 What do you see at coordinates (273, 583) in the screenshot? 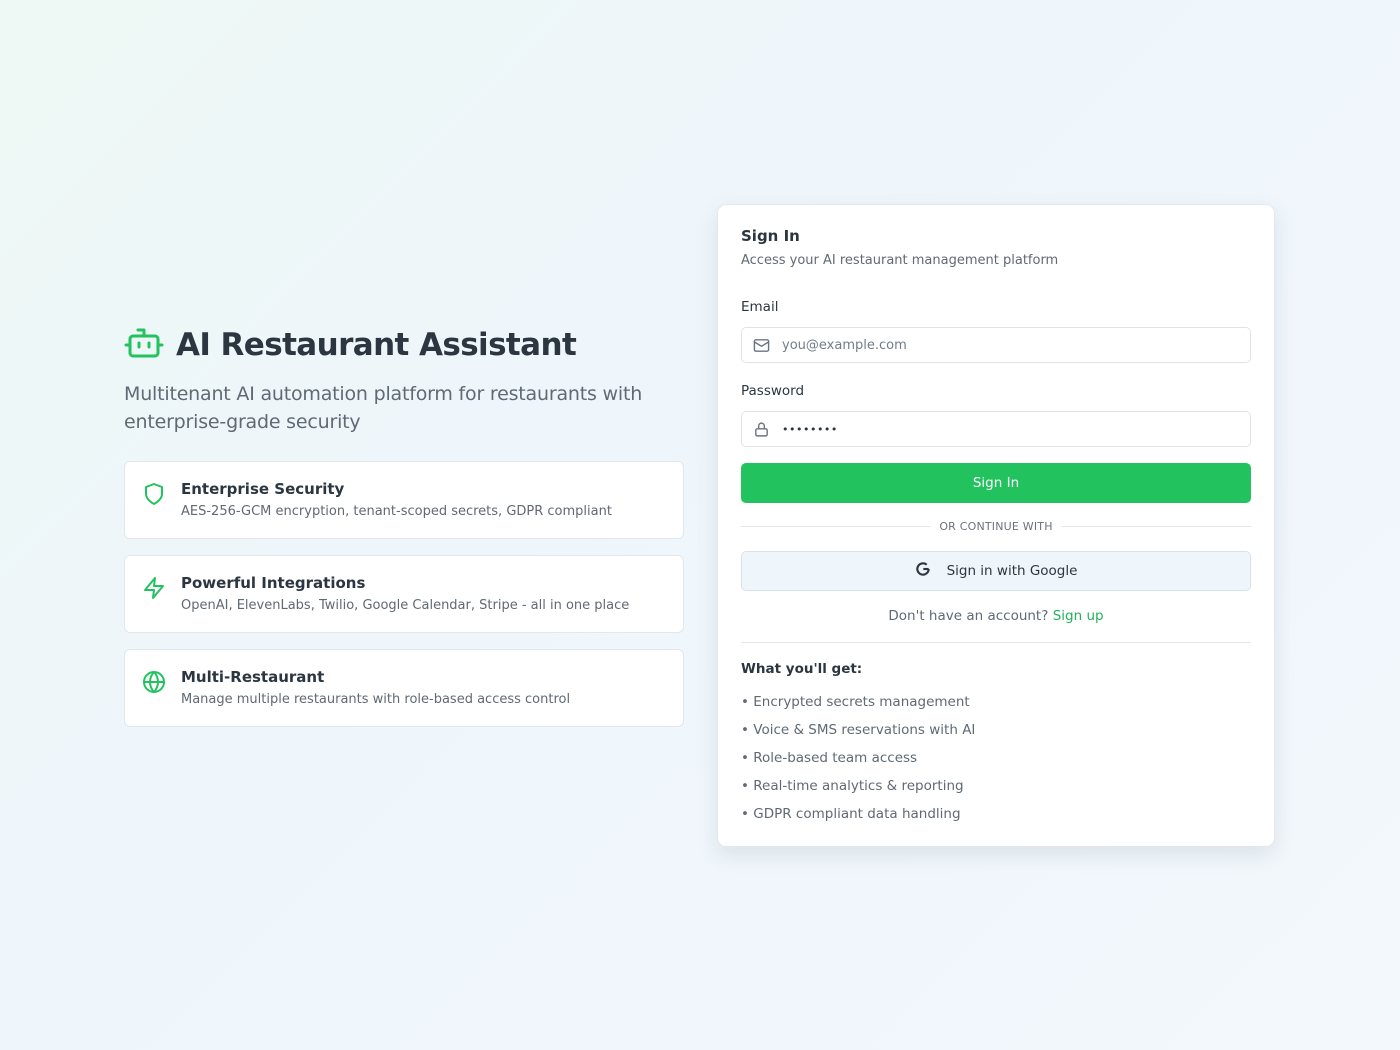
I see `feature-title: Powerful Integrations` at bounding box center [273, 583].